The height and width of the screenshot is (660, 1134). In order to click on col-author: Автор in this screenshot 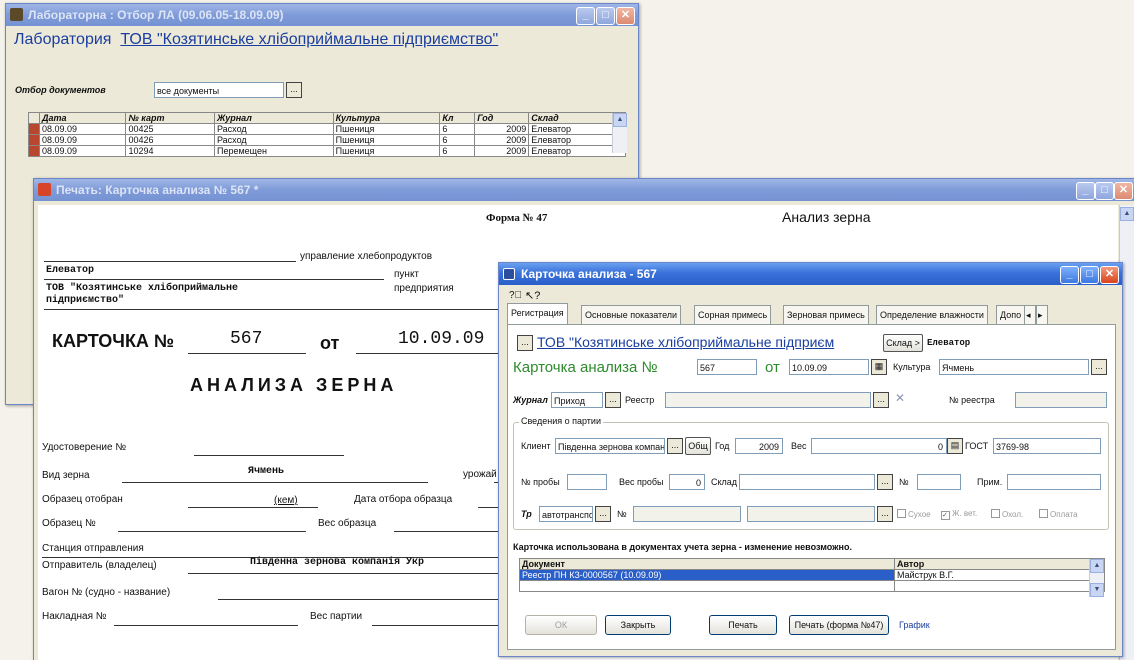, I will do `click(999, 564)`.